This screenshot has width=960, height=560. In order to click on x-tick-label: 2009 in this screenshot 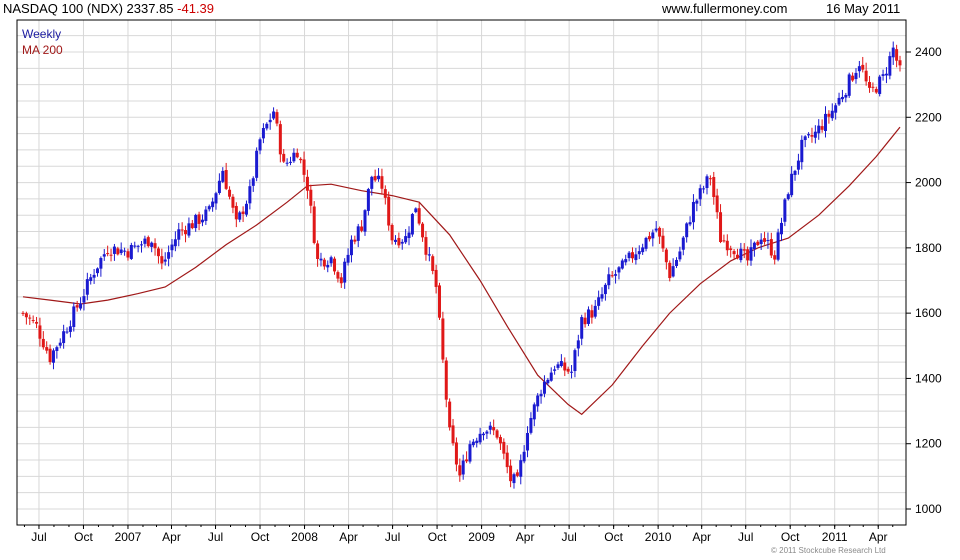, I will do `click(481, 537)`.